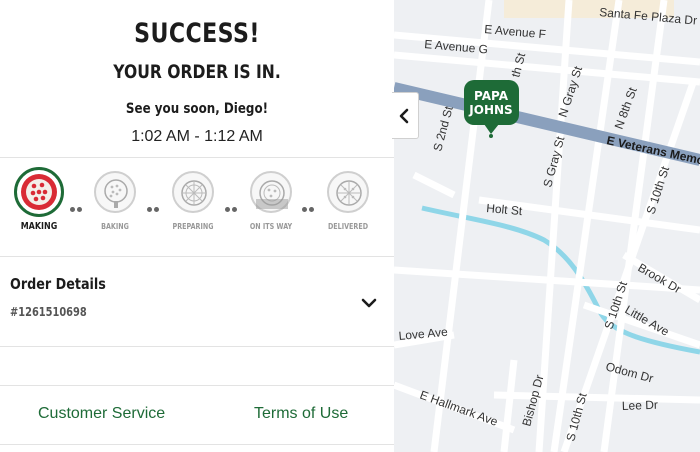 The width and height of the screenshot is (700, 452). I want to click on street-label: S 2nd St, so click(443, 128).